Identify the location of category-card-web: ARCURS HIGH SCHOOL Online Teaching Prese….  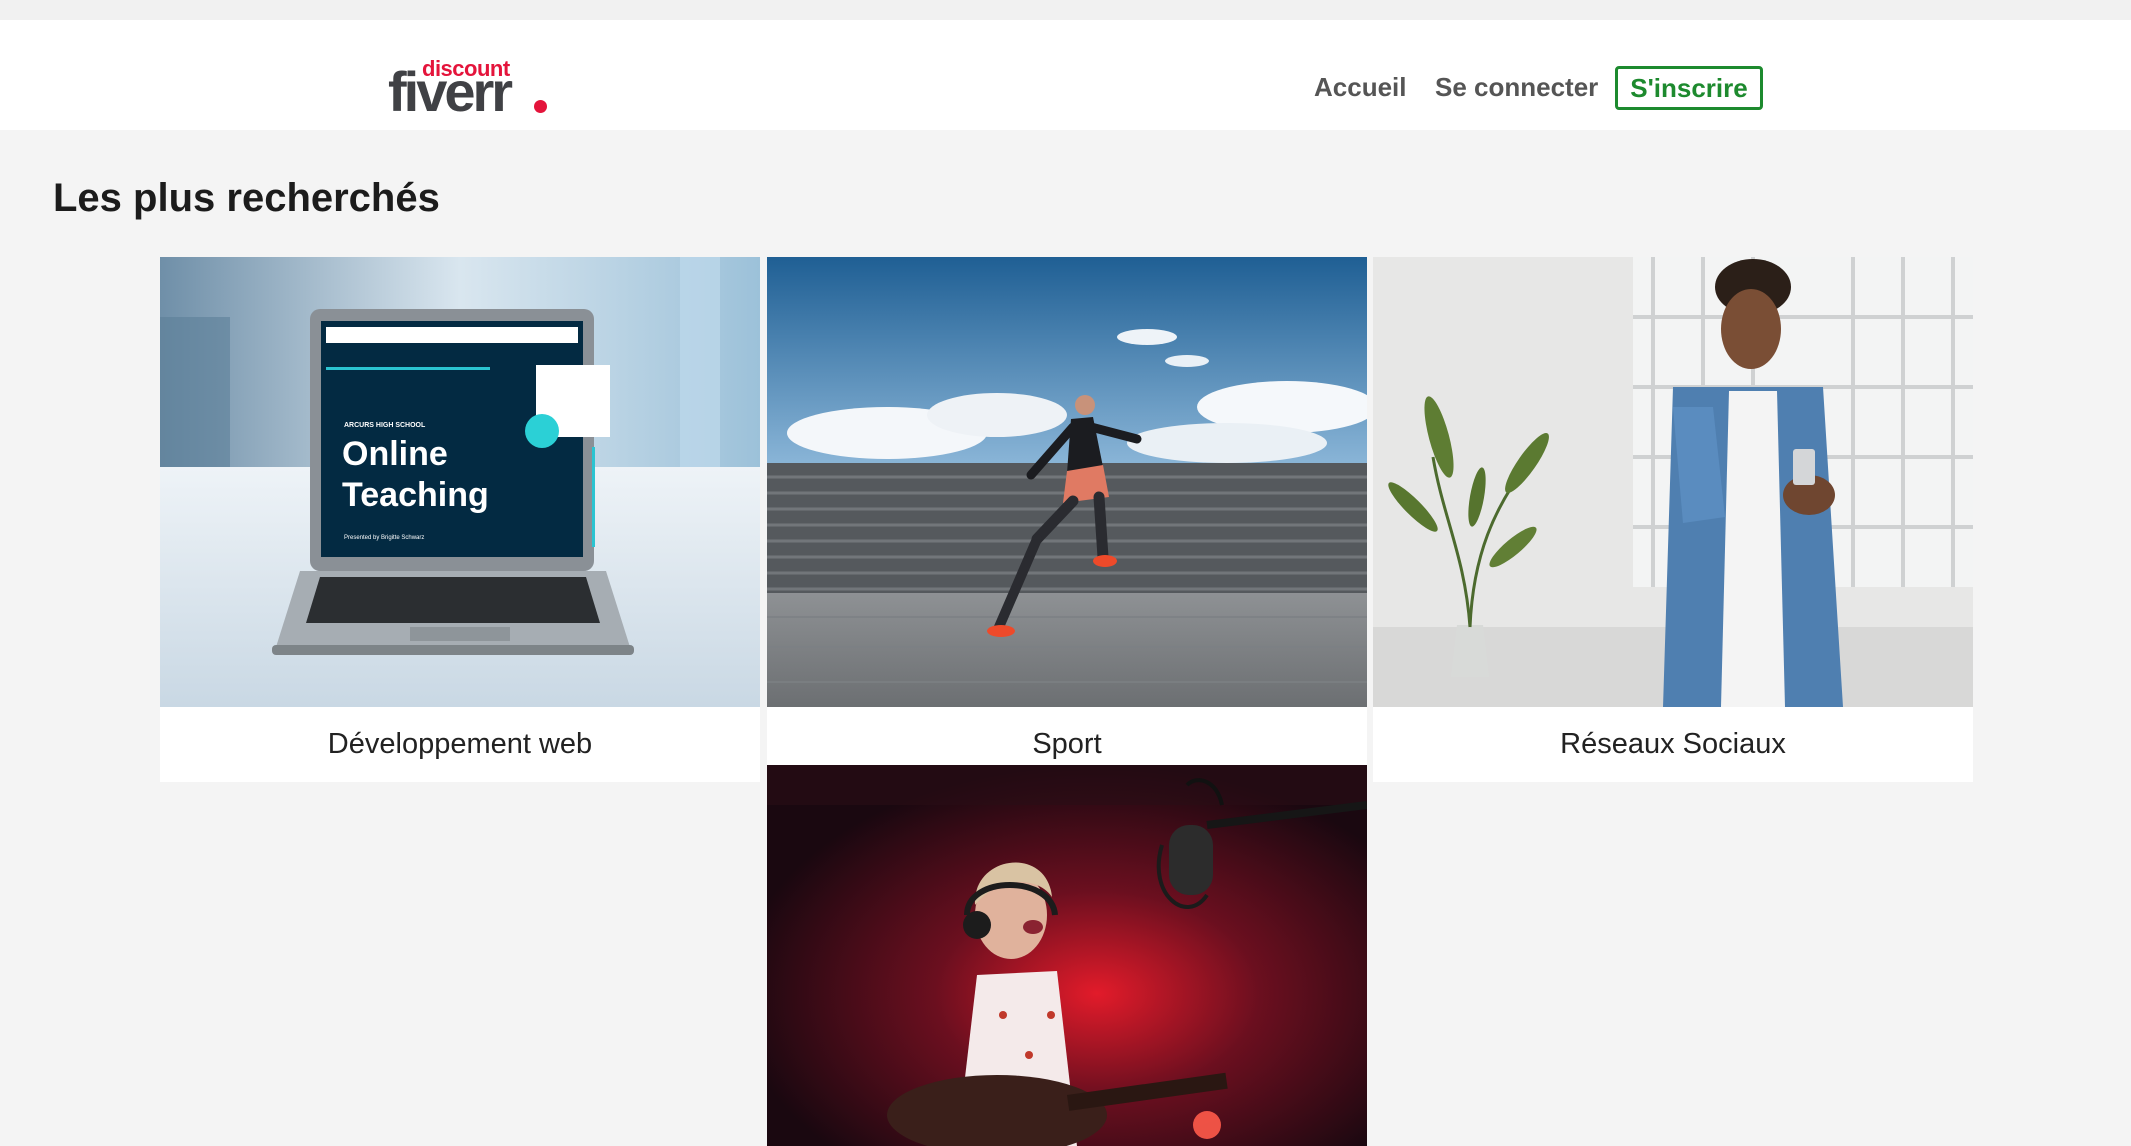
(460, 519).